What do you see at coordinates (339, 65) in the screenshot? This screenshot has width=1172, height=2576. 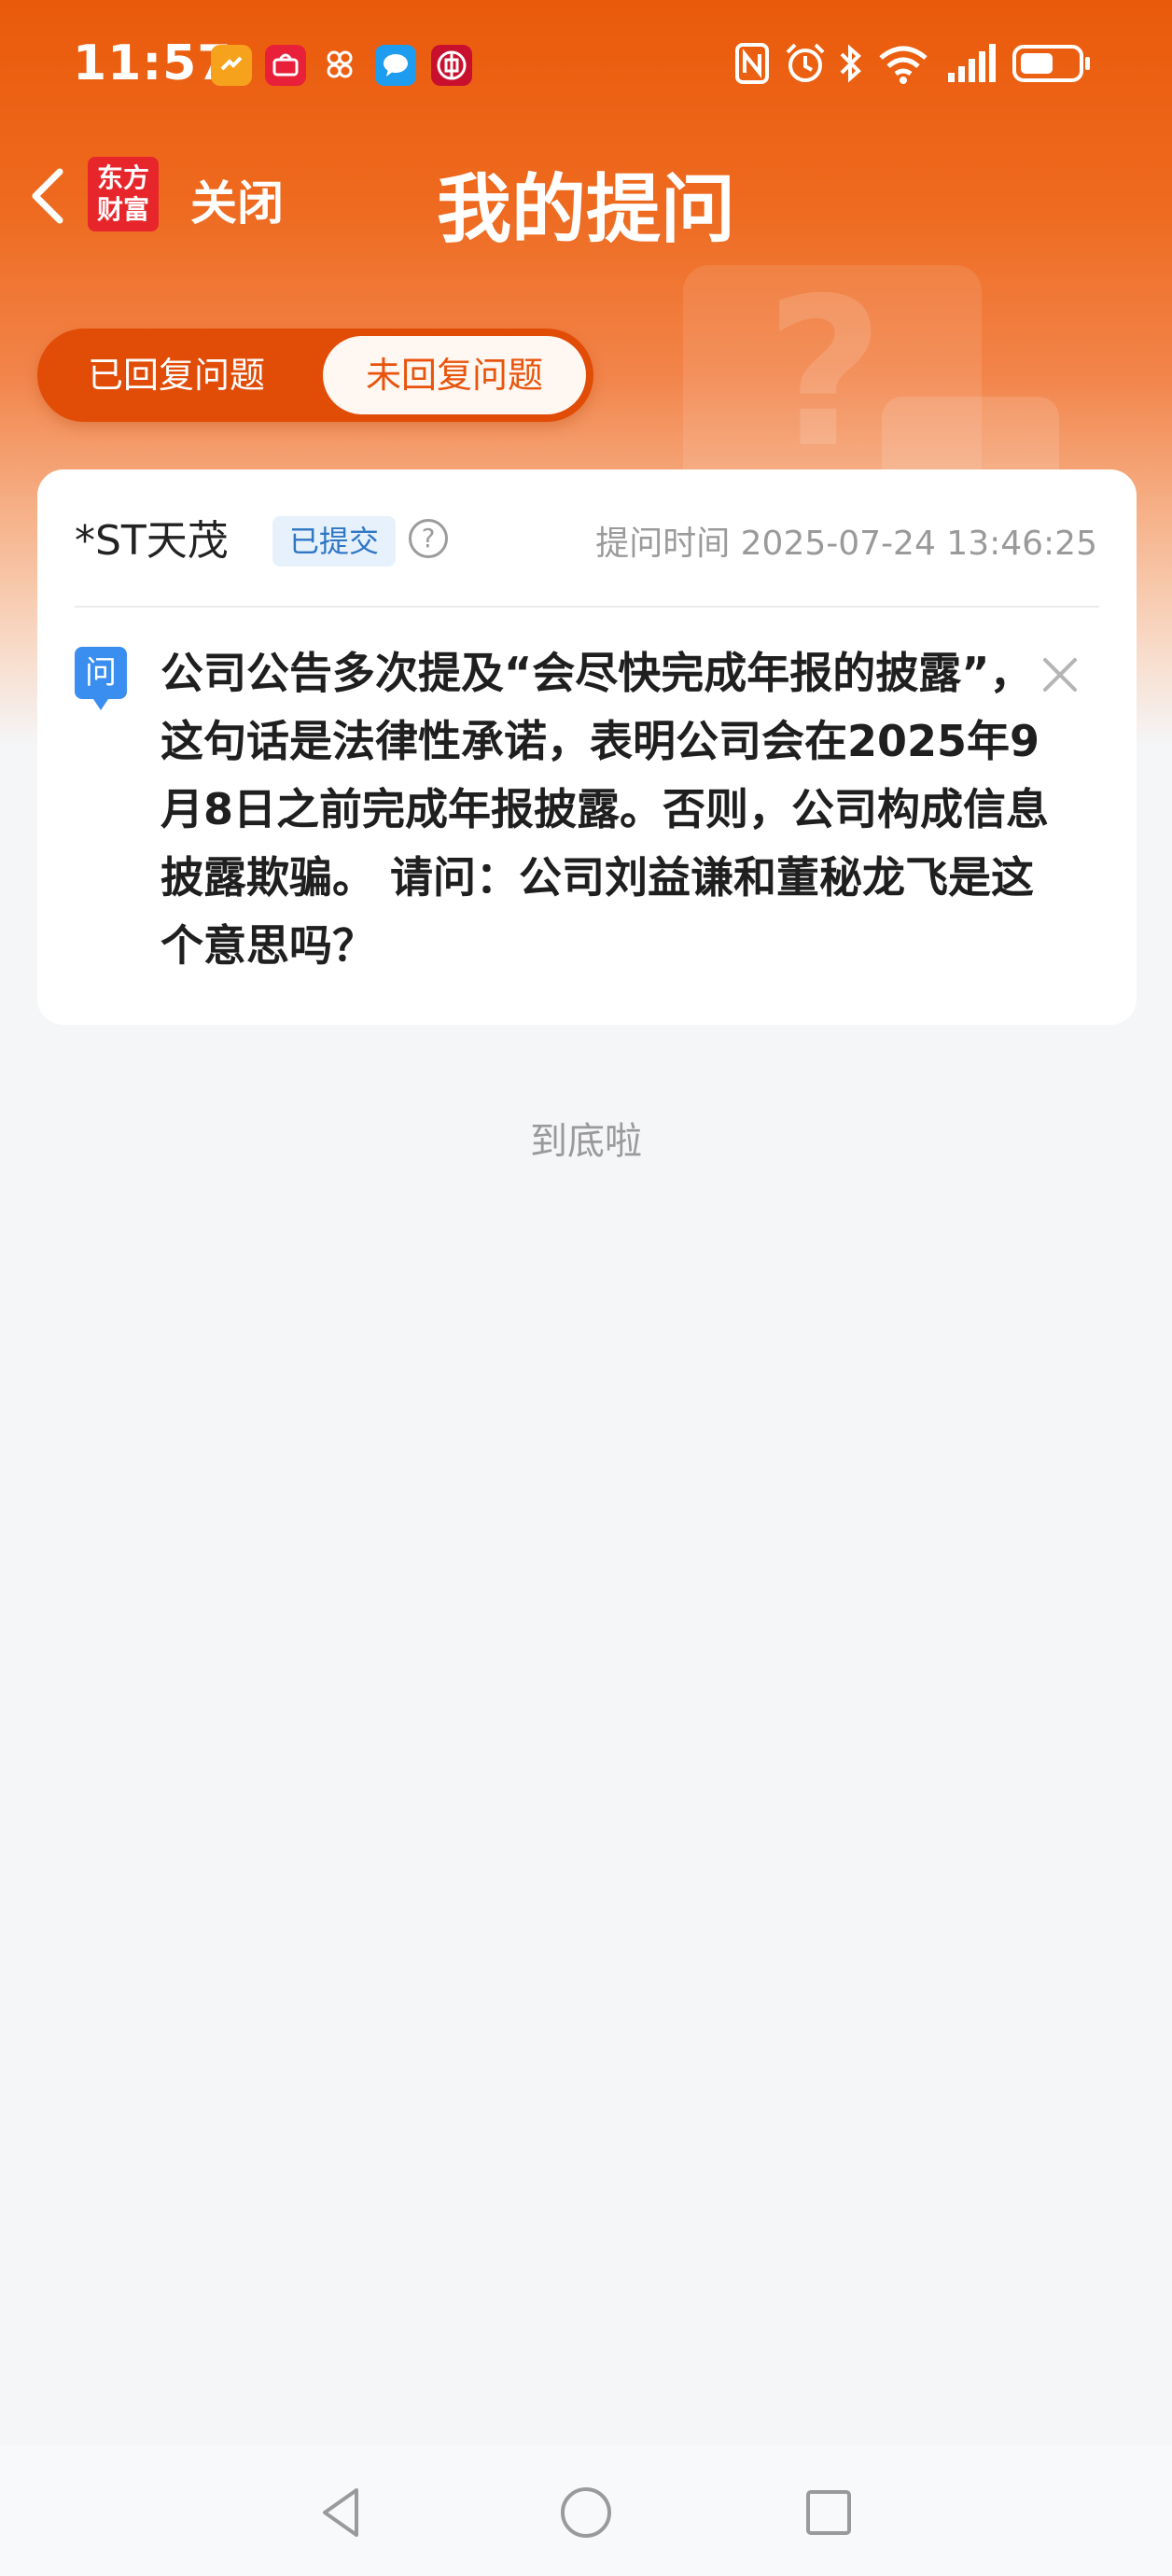 I see `cluster-icon` at bounding box center [339, 65].